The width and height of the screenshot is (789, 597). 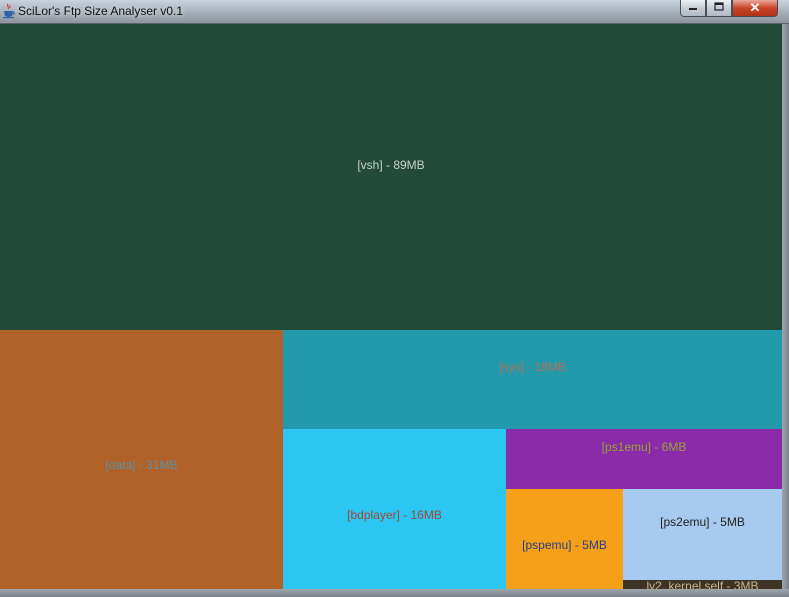 I want to click on tile-label: [pspemu] - 5MB, so click(x=564, y=545).